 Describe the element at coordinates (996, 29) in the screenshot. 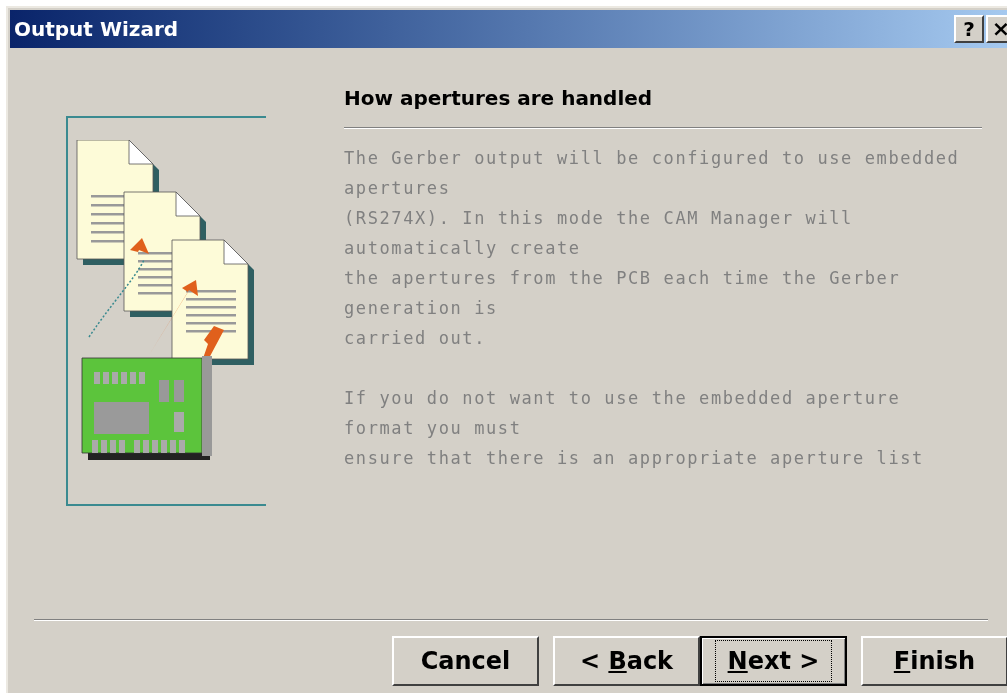

I see `close-button: ×` at that location.